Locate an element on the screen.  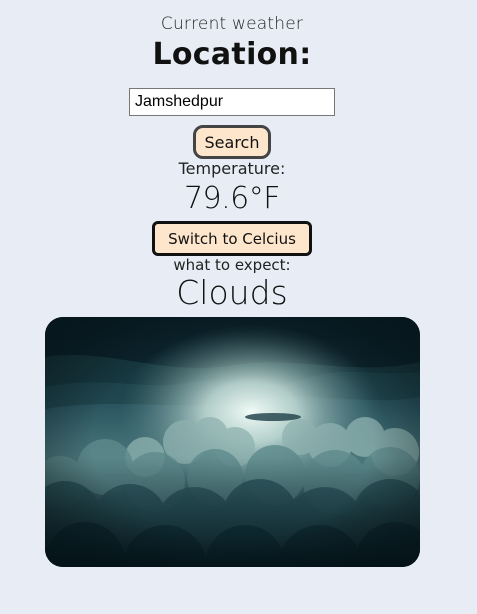
expect-label: what to expect: is located at coordinates (232, 265).